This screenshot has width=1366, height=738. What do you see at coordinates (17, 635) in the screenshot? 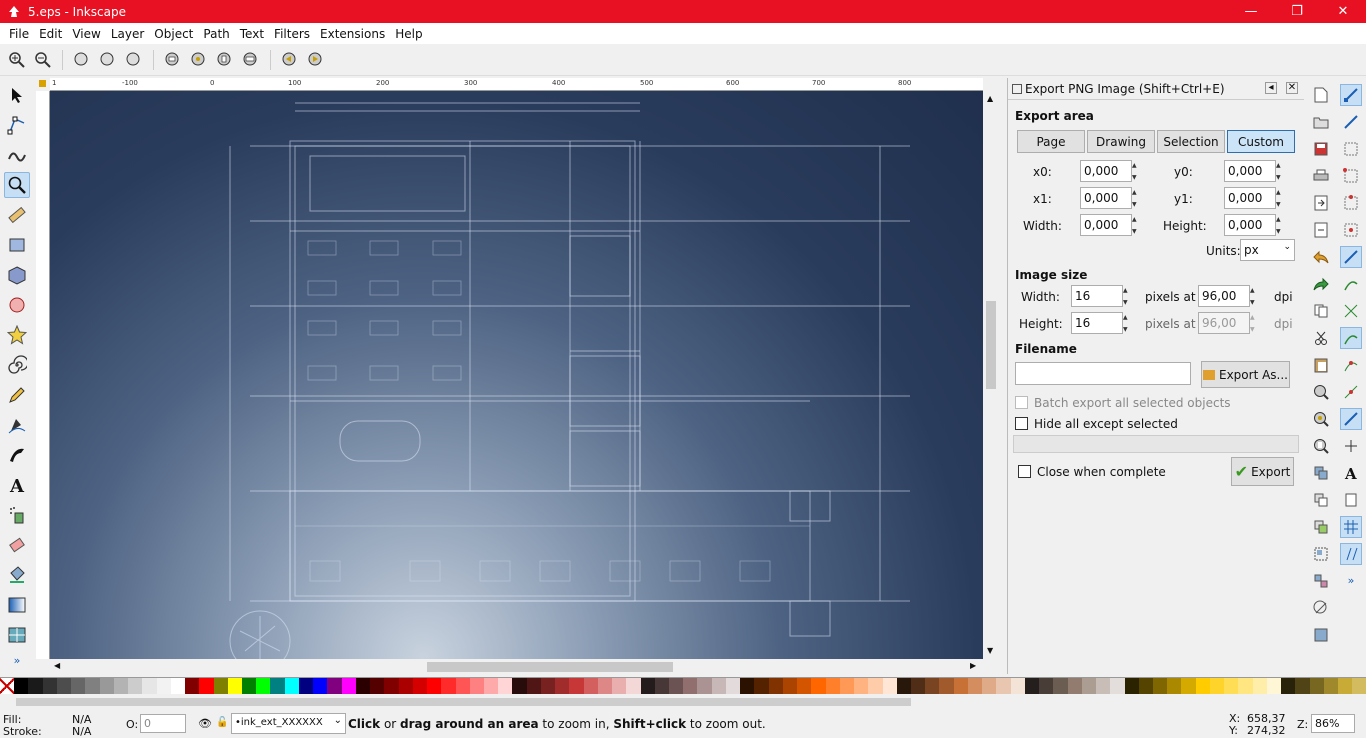
I see `mesh-tool-icon` at bounding box center [17, 635].